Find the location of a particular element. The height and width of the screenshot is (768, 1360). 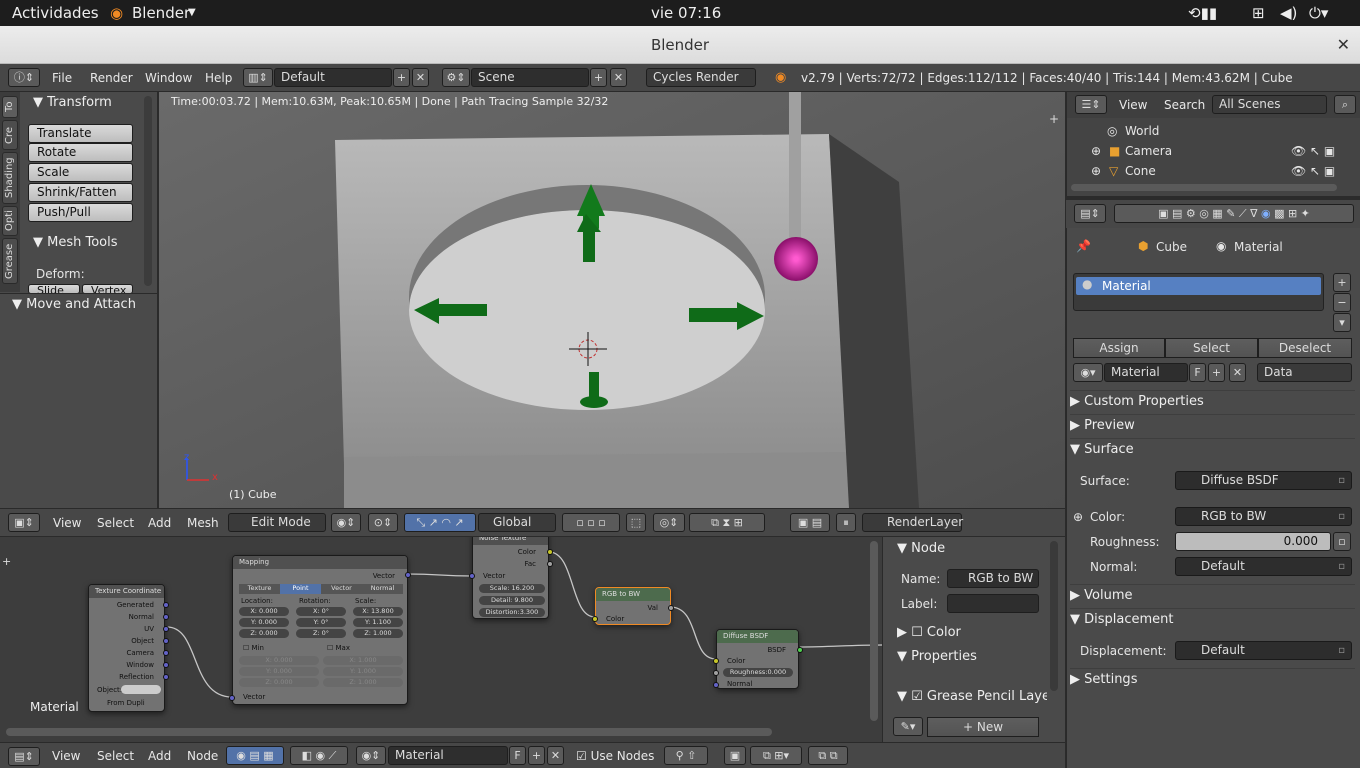

displacement-toggle: ▼ Displacement is located at coordinates (1212, 619).